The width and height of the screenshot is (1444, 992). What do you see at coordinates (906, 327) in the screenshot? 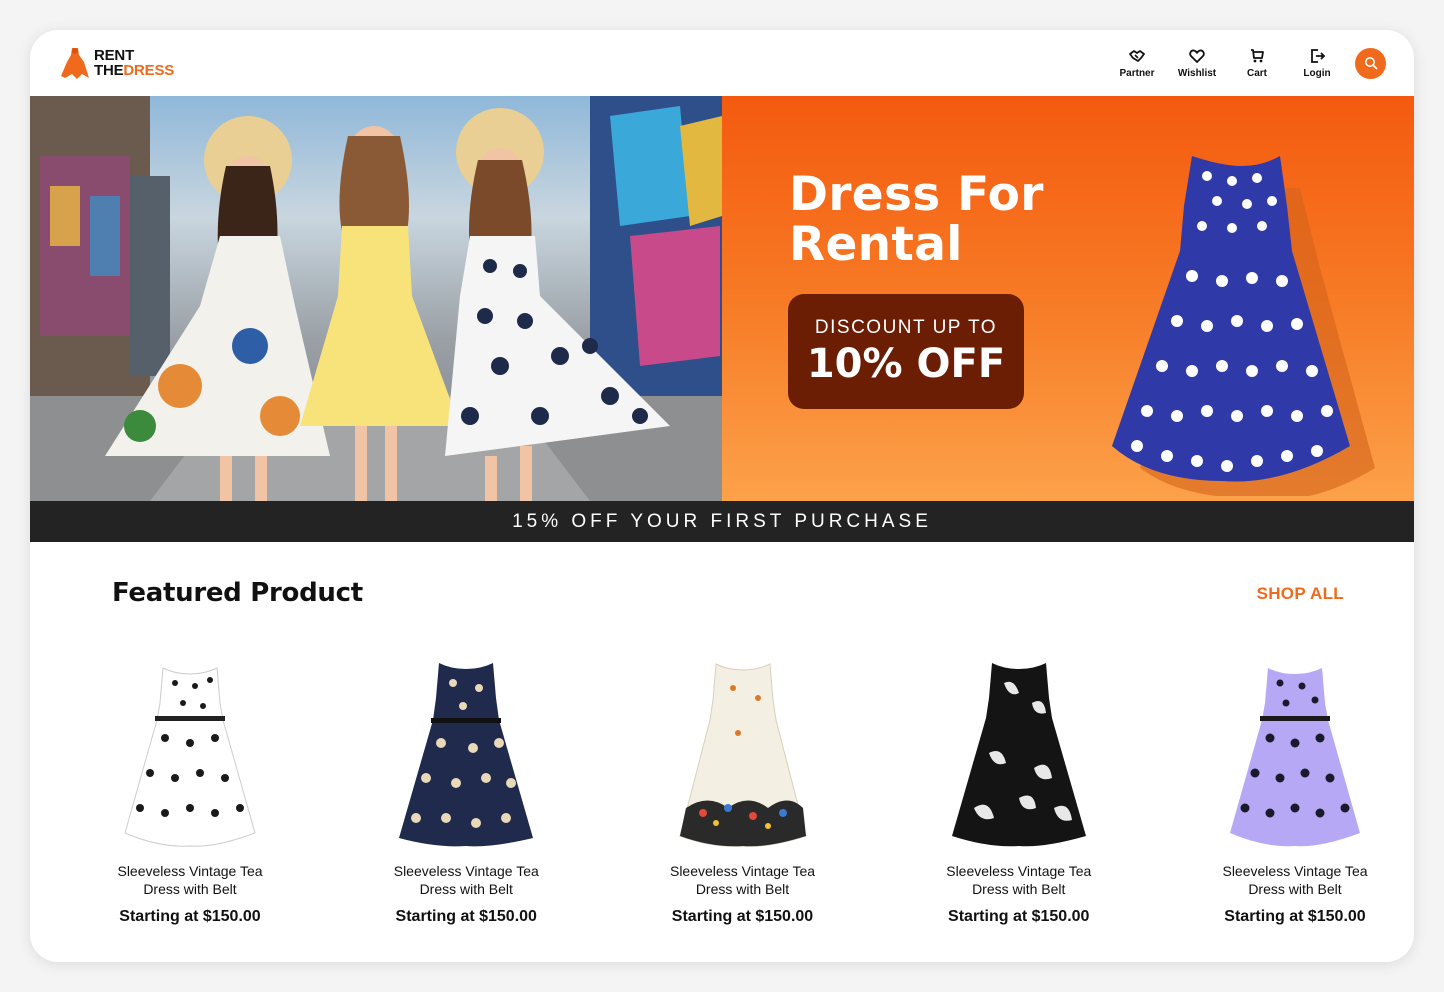
I see `discount-label: DISCOUNT UP TO` at bounding box center [906, 327].